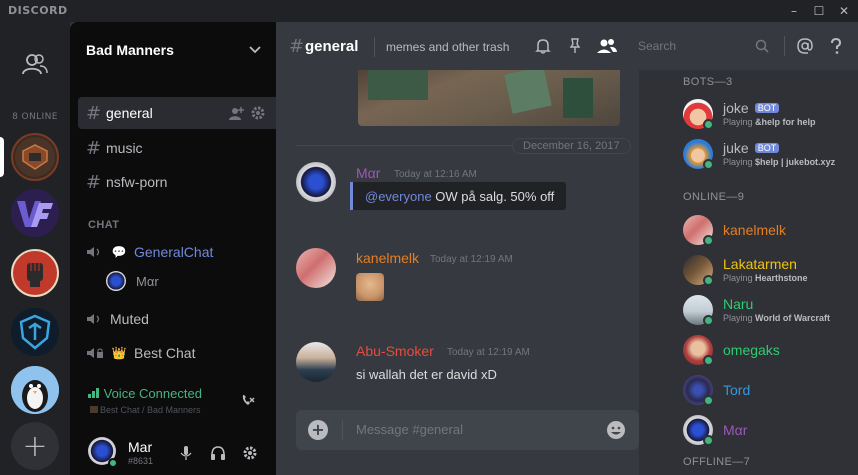 This screenshot has width=858, height=475. Describe the element at coordinates (489, 98) in the screenshot. I see `embed-image` at that location.